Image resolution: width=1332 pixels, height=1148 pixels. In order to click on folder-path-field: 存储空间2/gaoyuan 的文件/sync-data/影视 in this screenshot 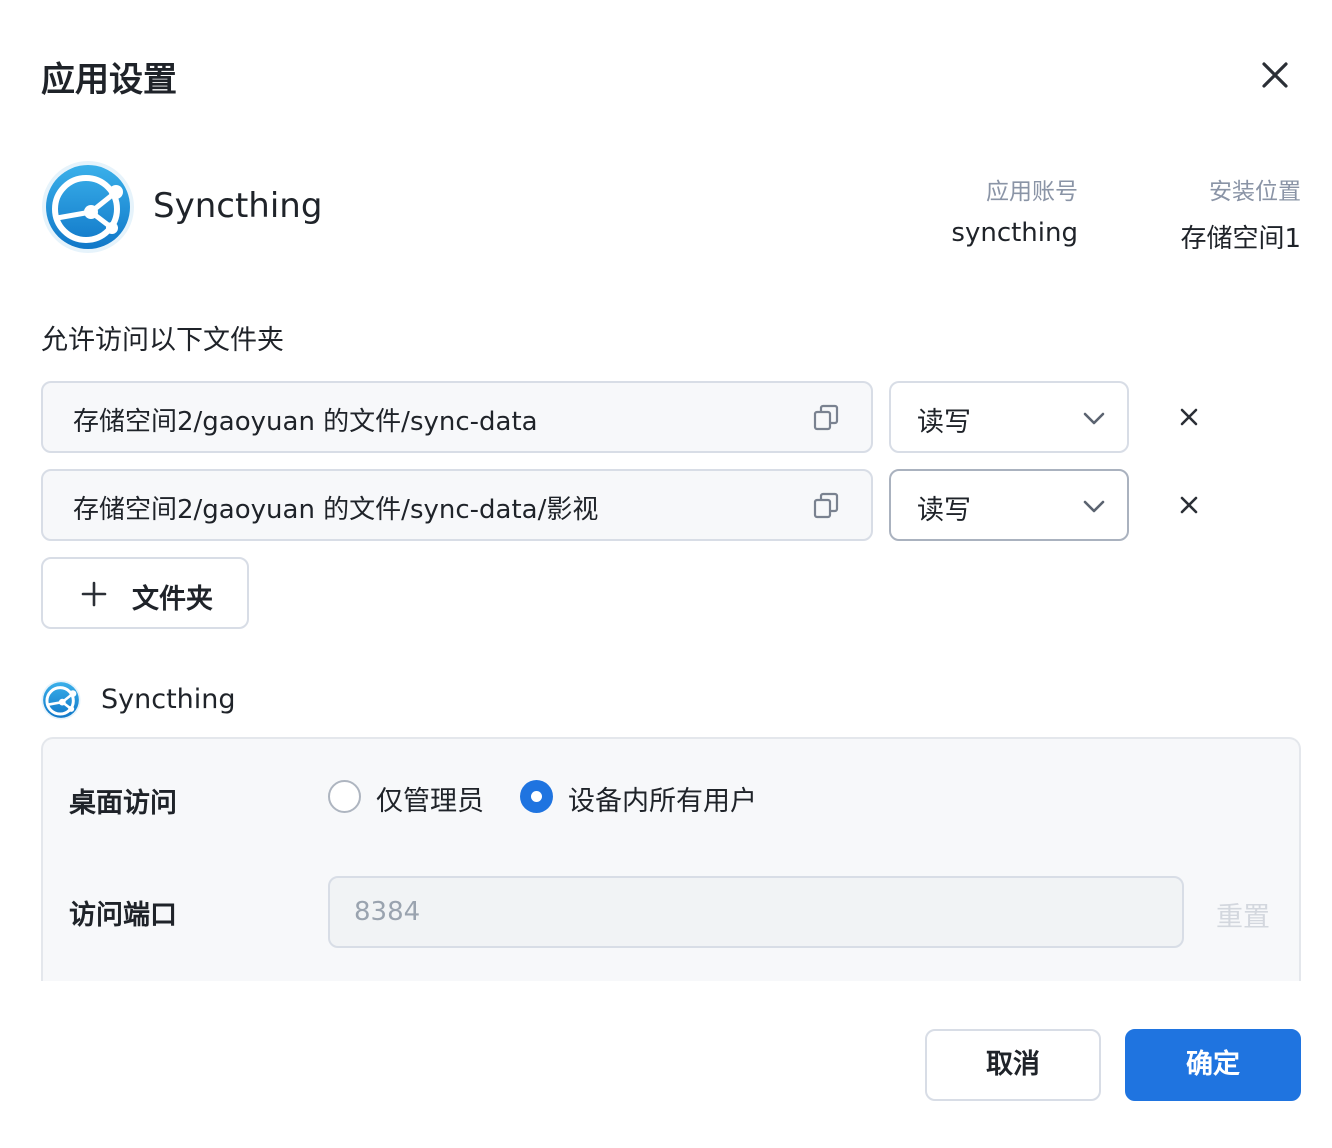, I will do `click(457, 505)`.